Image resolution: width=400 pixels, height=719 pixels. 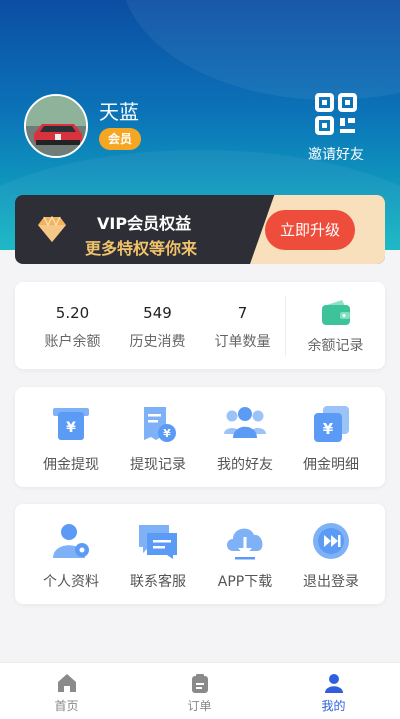 I want to click on stat-label: 历史消费, so click(x=157, y=342).